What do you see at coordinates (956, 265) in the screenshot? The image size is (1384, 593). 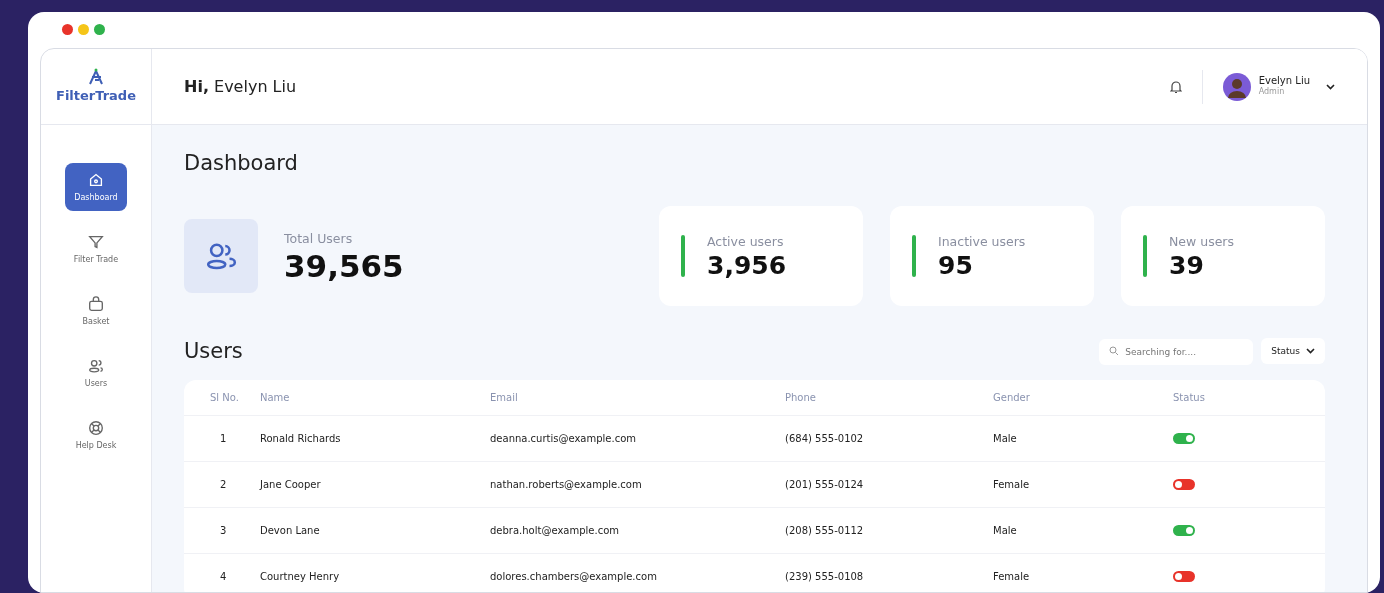 I see `stat-value: 95` at bounding box center [956, 265].